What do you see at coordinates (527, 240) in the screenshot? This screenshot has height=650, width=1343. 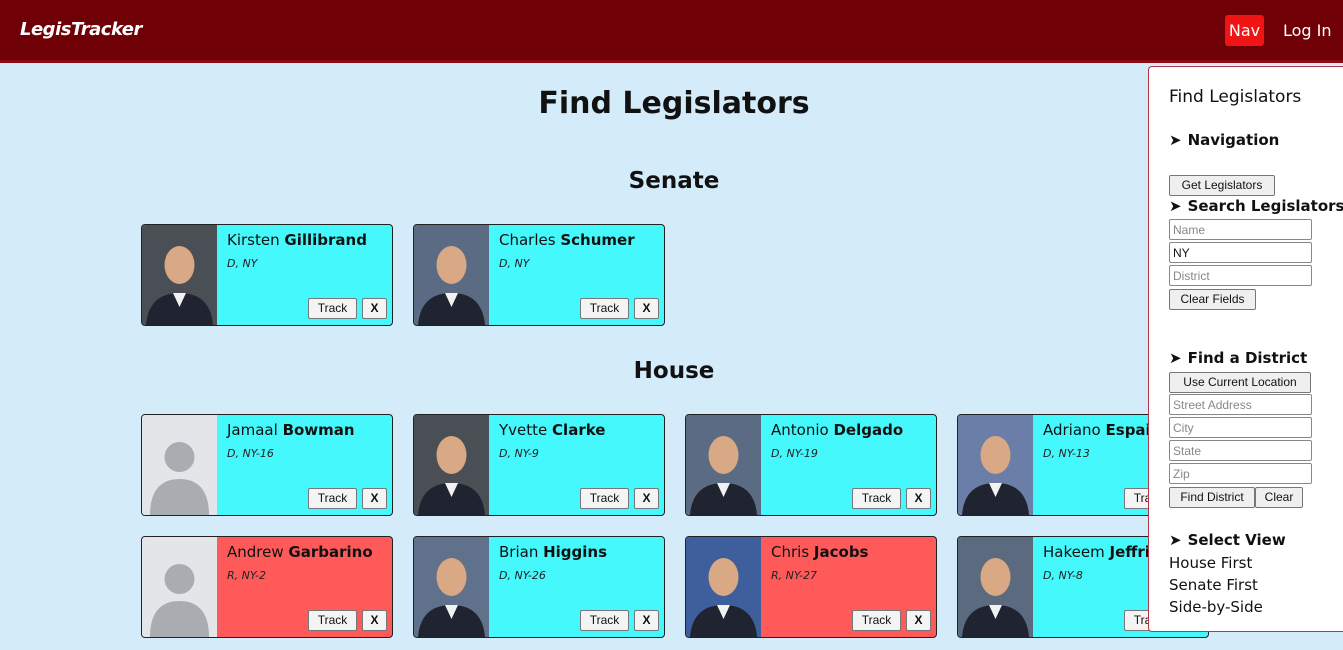 I see `legislator-first-name: Charles` at bounding box center [527, 240].